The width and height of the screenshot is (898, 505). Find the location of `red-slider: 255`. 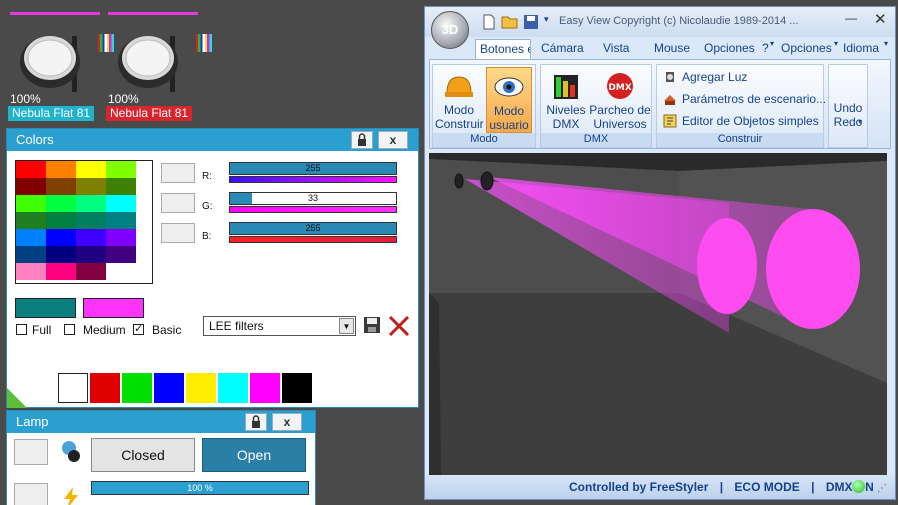

red-slider: 255 is located at coordinates (313, 168).